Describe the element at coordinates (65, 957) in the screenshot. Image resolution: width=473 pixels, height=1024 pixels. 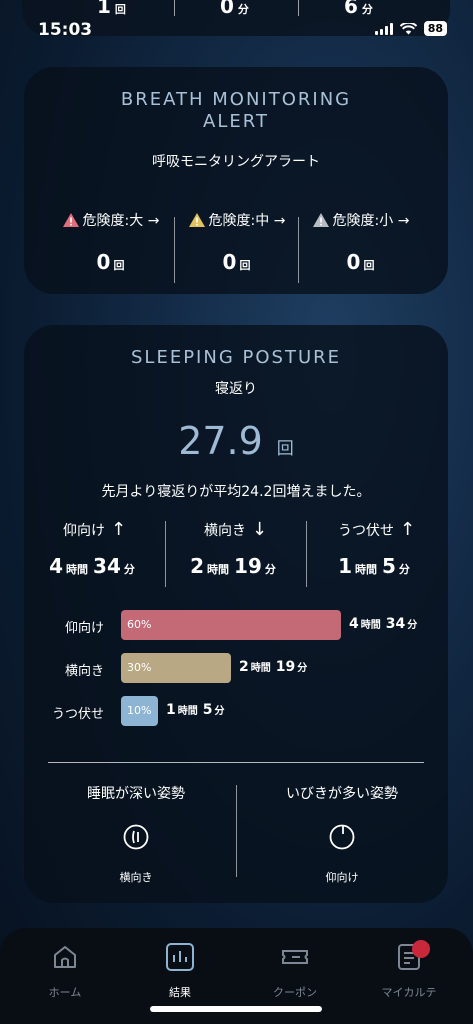
I see `home-icon` at that location.